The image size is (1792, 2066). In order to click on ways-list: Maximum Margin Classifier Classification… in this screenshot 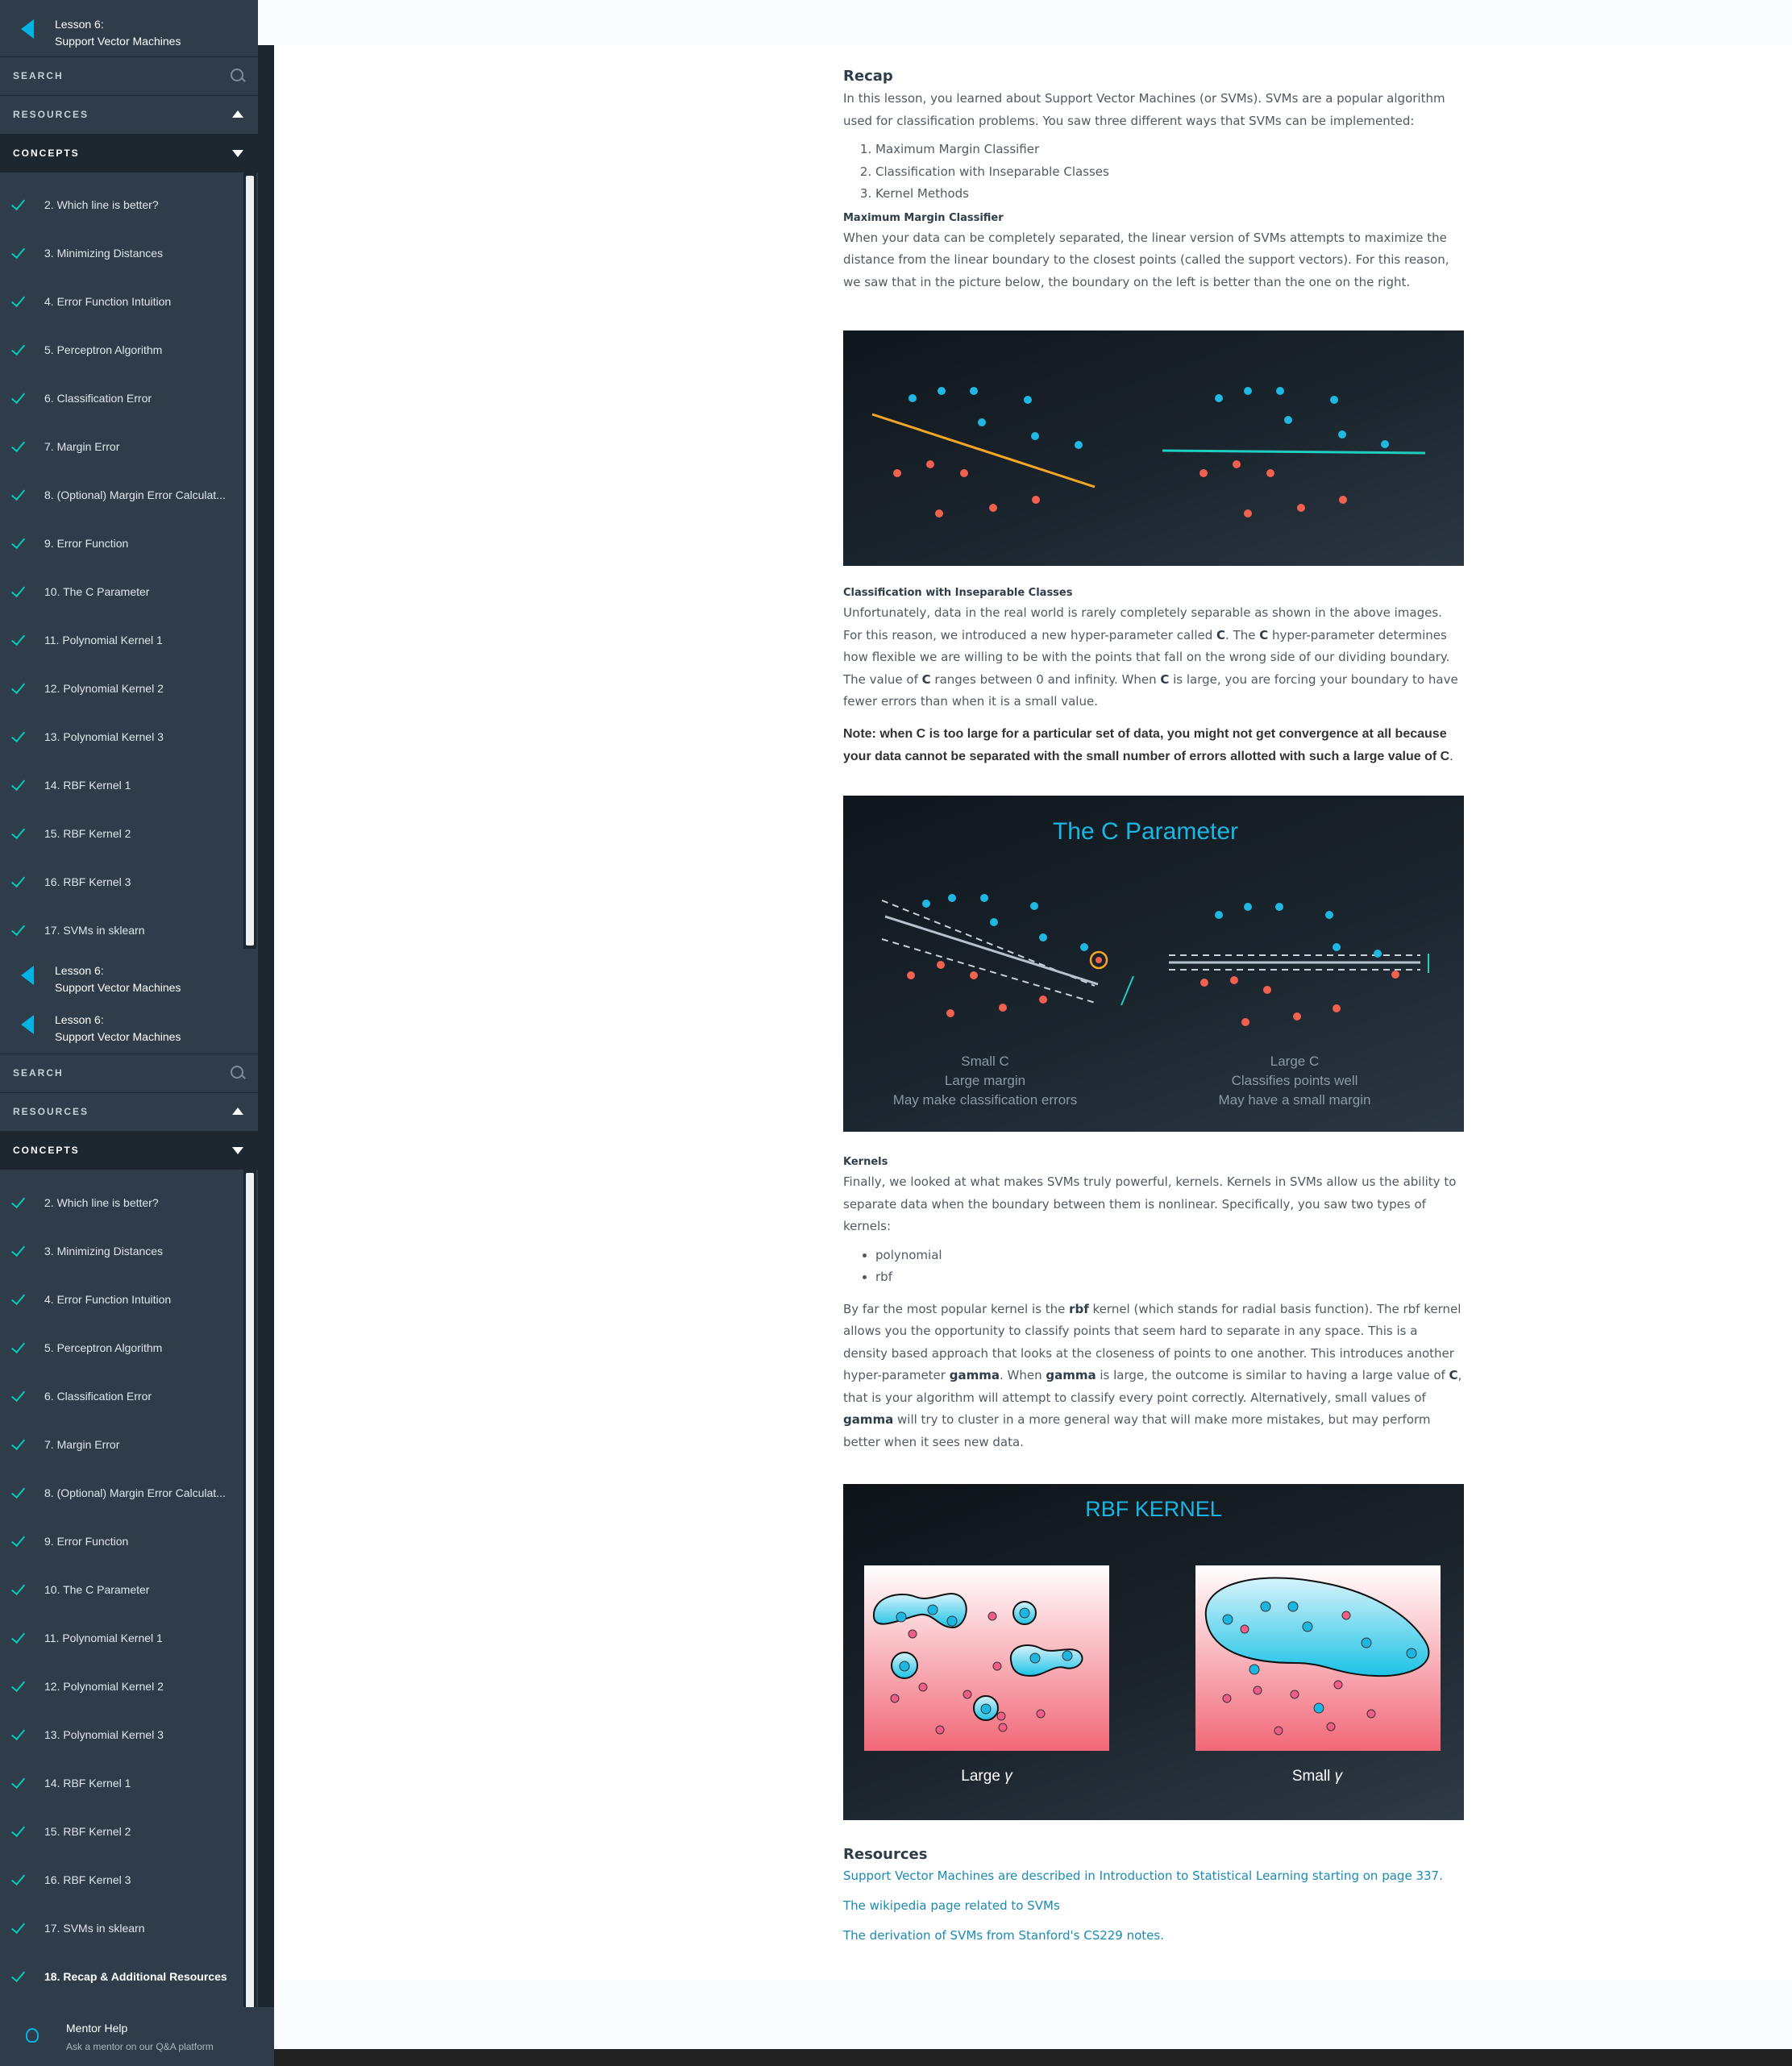, I will do `click(1153, 172)`.